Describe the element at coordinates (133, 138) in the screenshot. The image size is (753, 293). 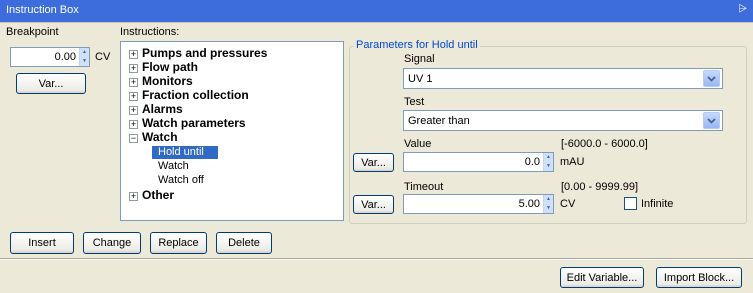
I see `collapse-minus-icon: −` at that location.